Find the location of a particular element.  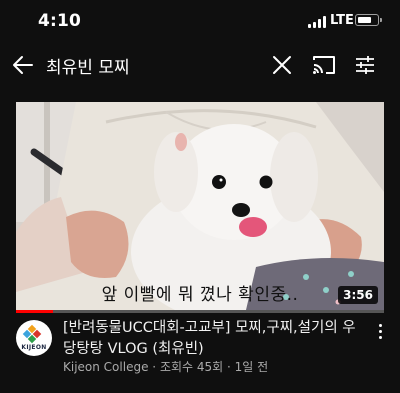

status-bar: 4:10 LTE is located at coordinates (200, 22).